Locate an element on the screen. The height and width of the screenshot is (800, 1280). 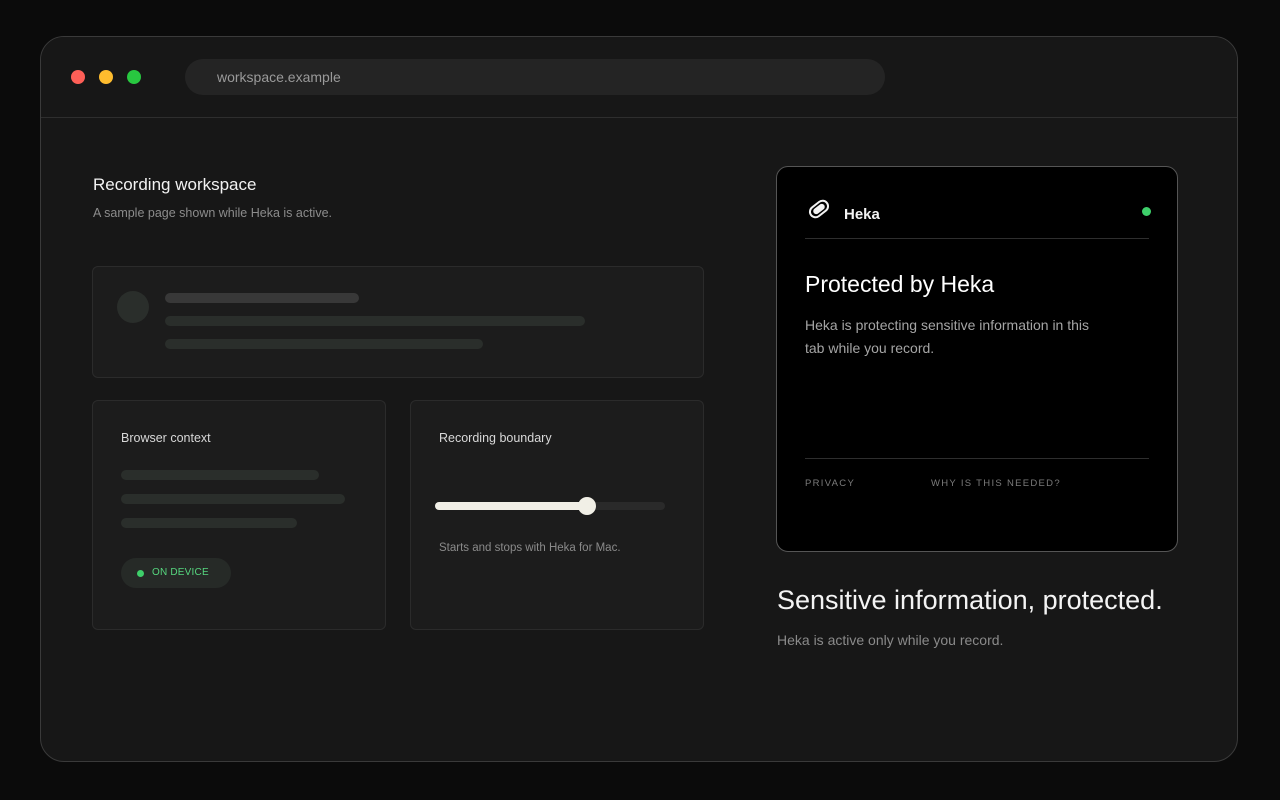
avatar-placeholder is located at coordinates (133, 307).